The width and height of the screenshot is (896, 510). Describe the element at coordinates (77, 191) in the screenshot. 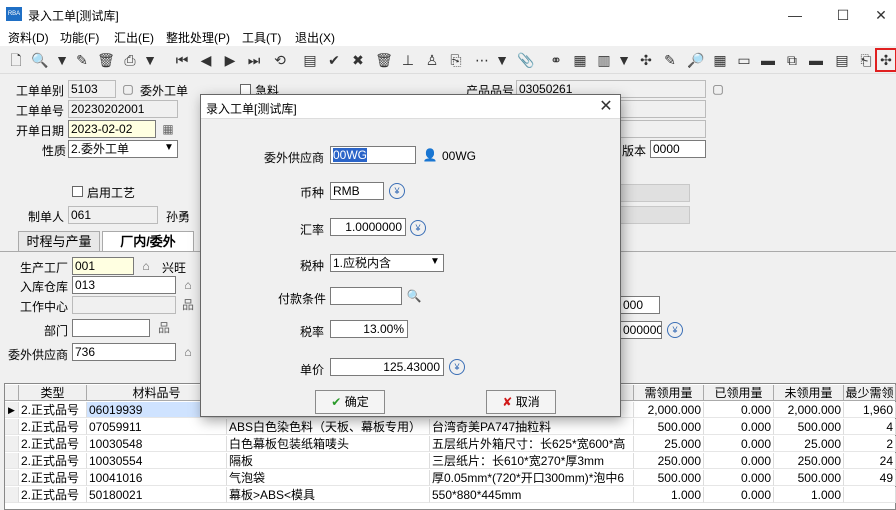

I see `enable-process-checkbox` at that location.